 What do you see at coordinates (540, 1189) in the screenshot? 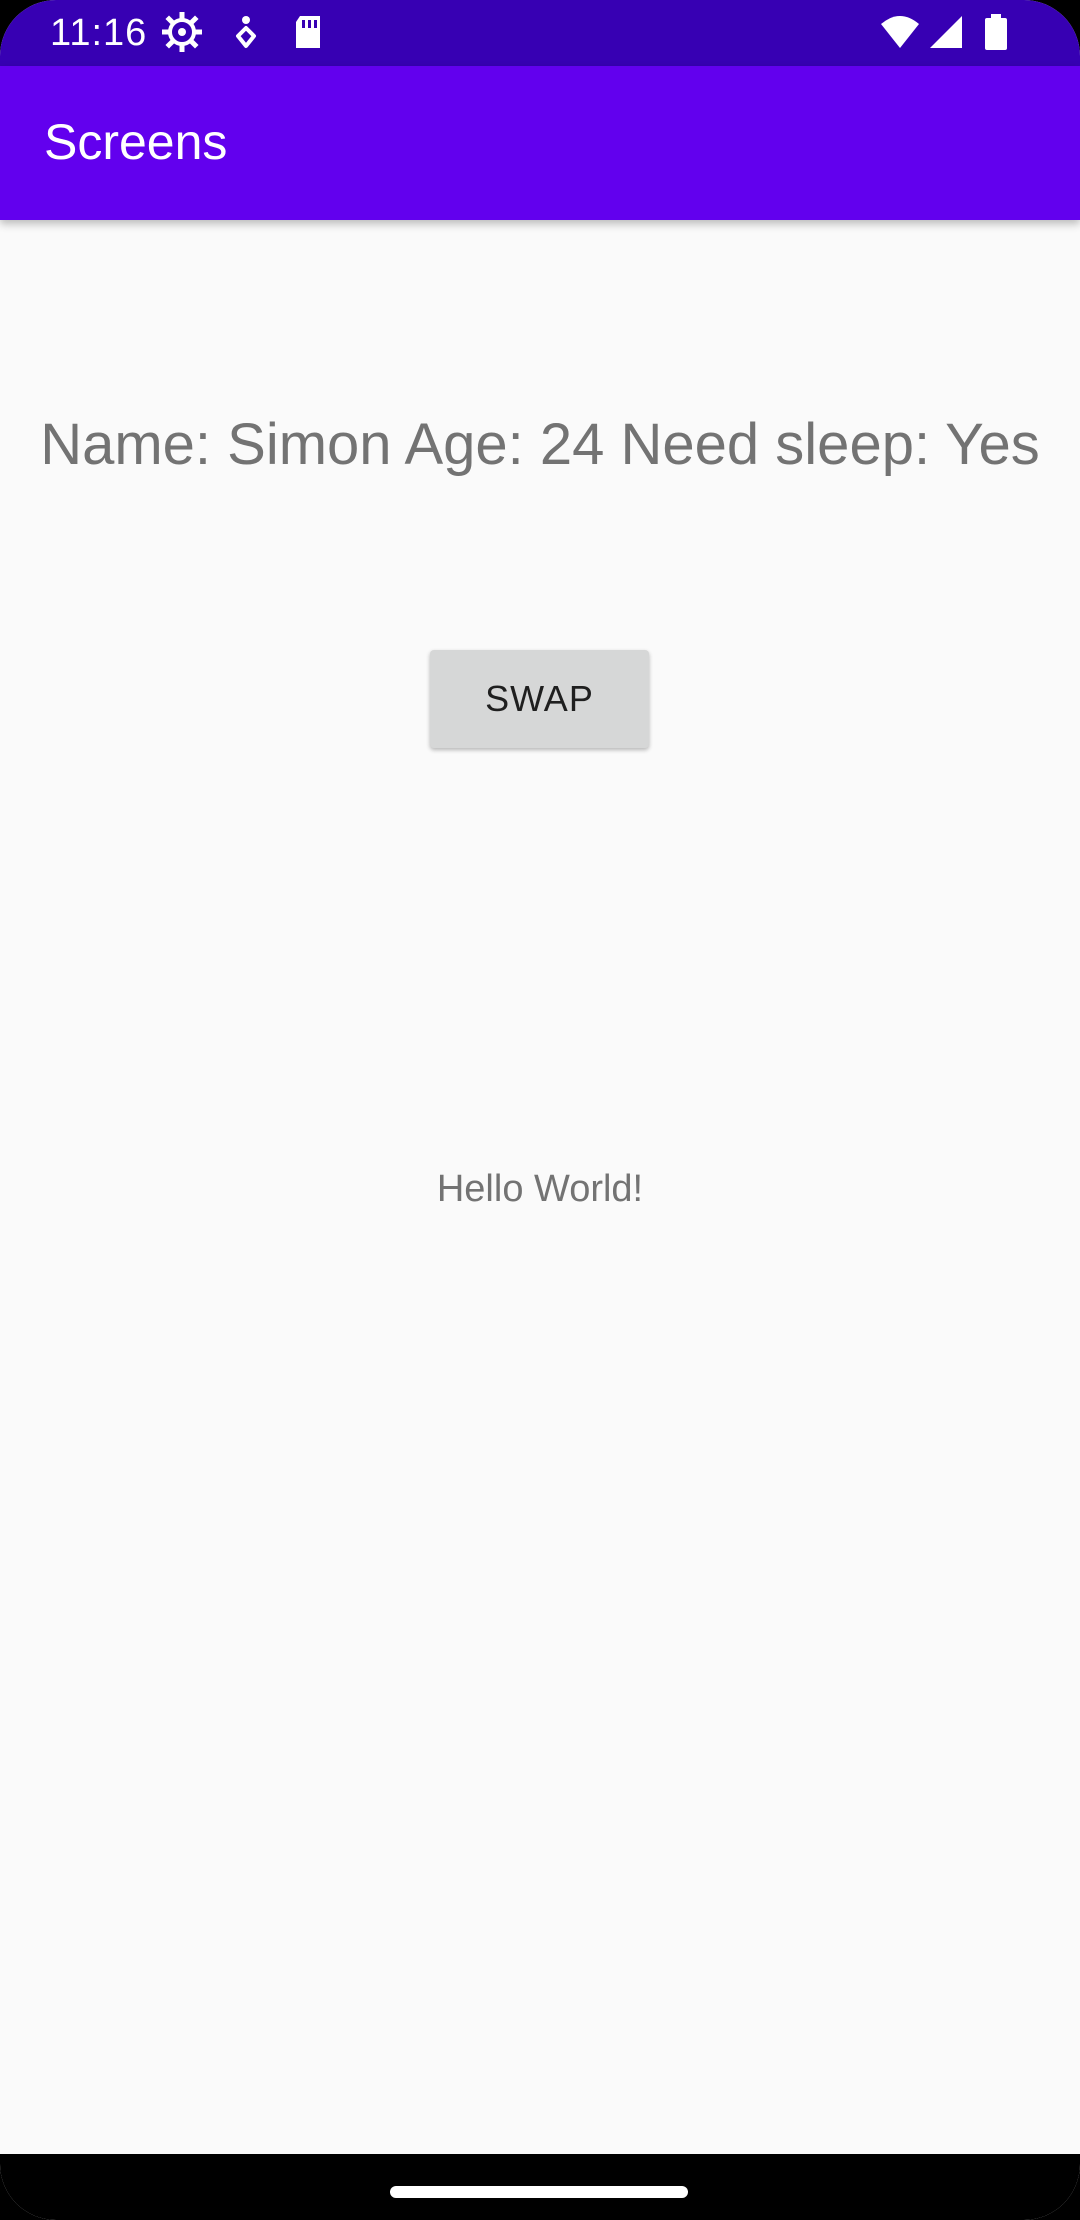
I see `hello-world-text: Hello World!` at bounding box center [540, 1189].